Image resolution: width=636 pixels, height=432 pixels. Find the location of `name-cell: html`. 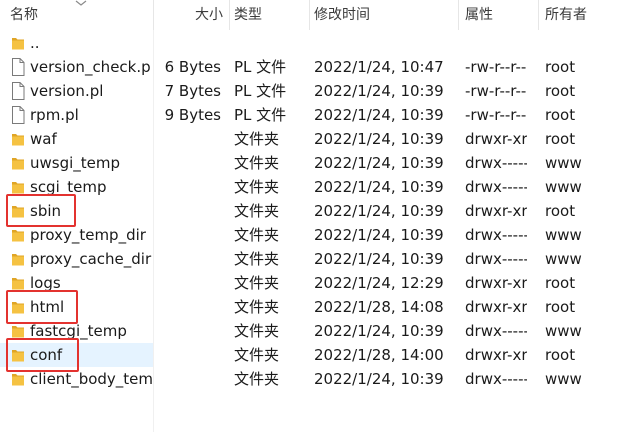

name-cell: html is located at coordinates (76, 307).